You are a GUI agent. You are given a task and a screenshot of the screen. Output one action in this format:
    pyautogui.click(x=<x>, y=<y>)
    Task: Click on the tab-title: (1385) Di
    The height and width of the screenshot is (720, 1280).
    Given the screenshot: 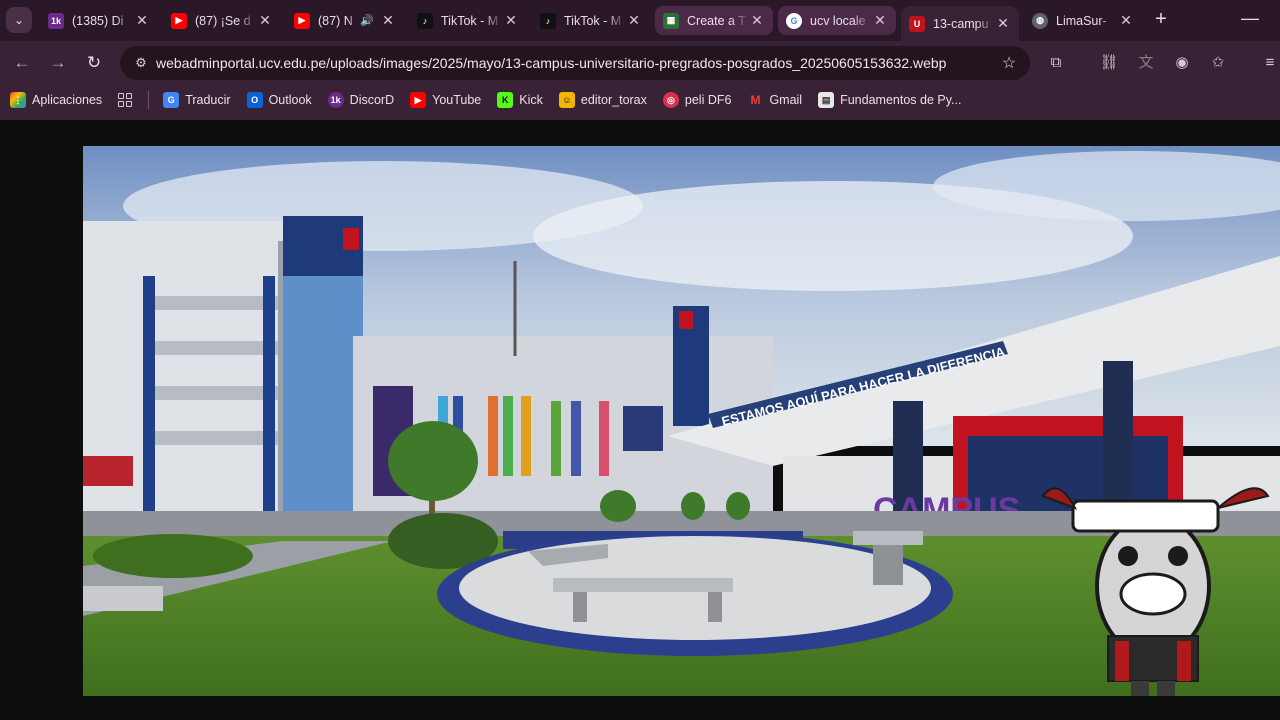 What is the action you would take?
    pyautogui.click(x=98, y=20)
    